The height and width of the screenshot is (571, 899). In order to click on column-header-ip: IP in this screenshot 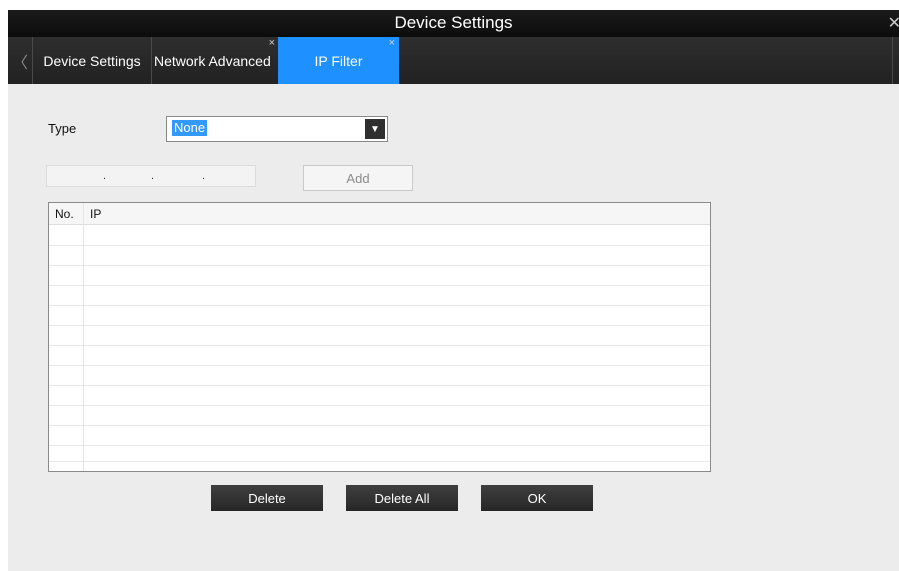, I will do `click(96, 214)`.